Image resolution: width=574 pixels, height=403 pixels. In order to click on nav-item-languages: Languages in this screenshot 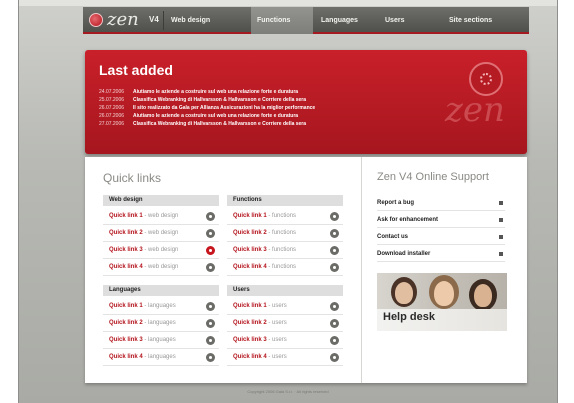, I will do `click(346, 20)`.